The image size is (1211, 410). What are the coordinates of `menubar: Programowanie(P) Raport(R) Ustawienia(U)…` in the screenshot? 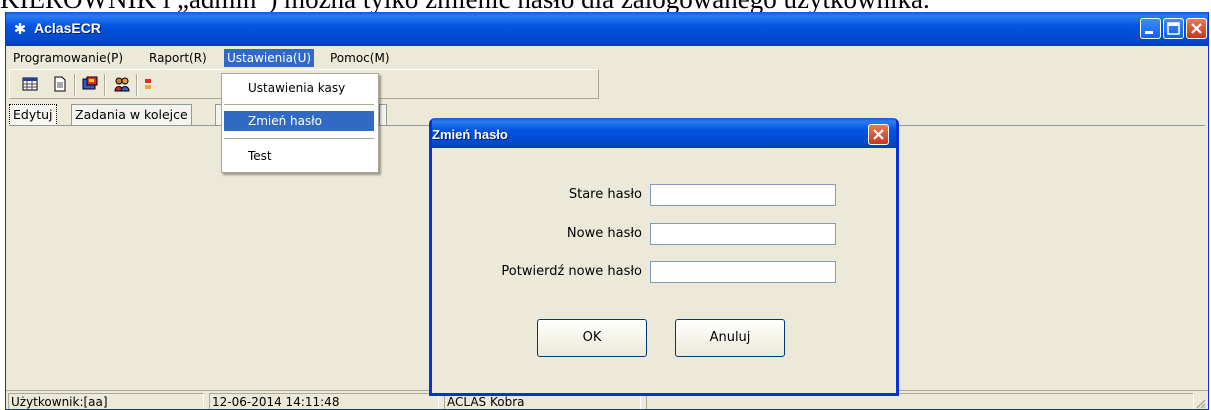 It's located at (607, 57).